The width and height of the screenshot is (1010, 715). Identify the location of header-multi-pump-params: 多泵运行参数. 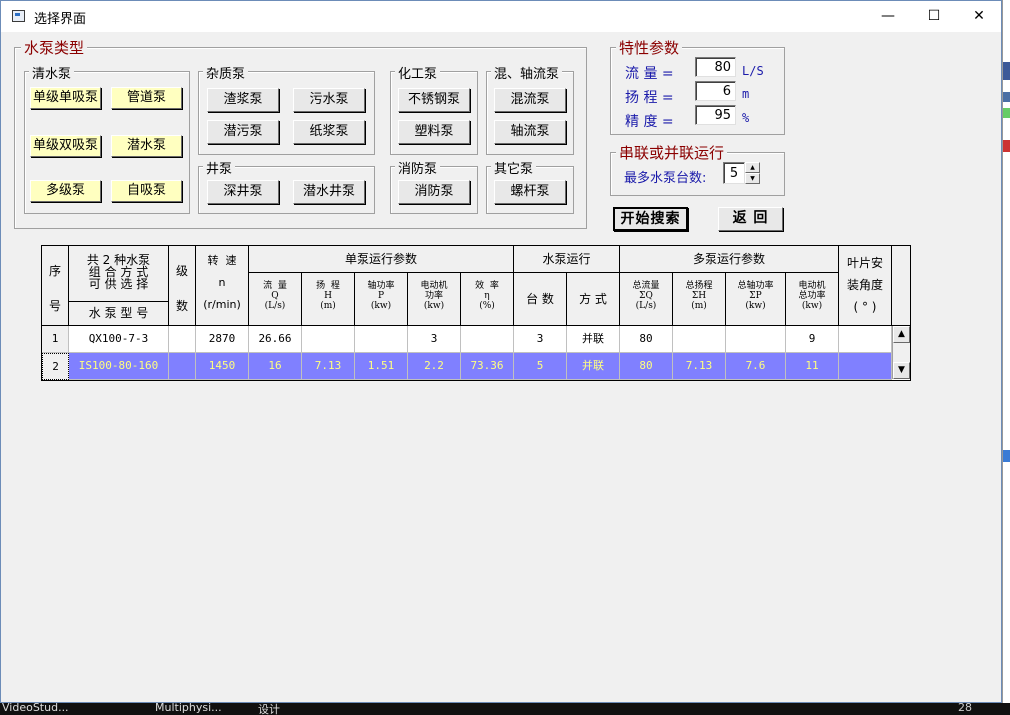
(729, 259).